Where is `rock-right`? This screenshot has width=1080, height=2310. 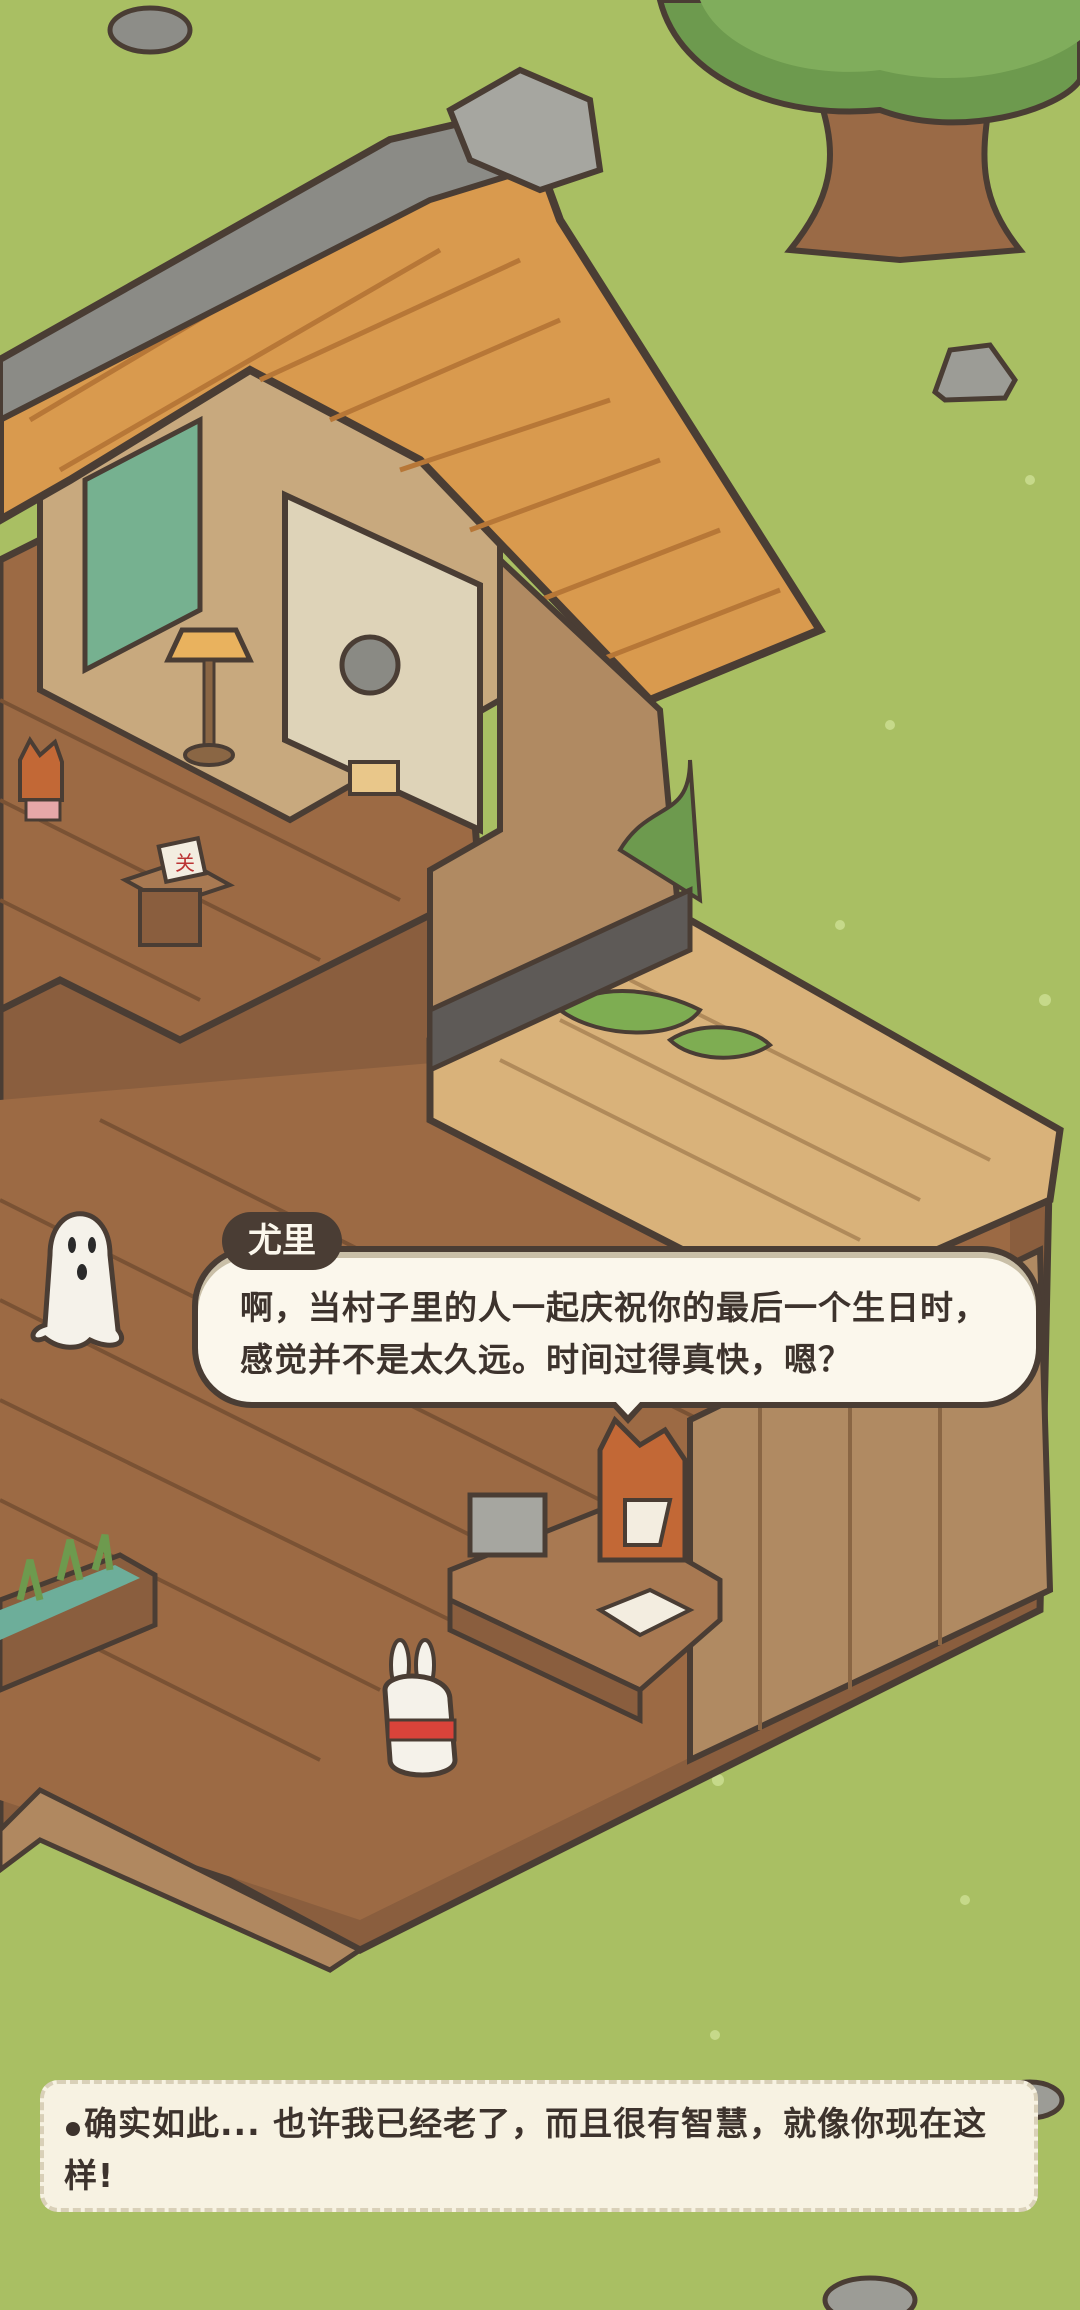
rock-right is located at coordinates (975, 372).